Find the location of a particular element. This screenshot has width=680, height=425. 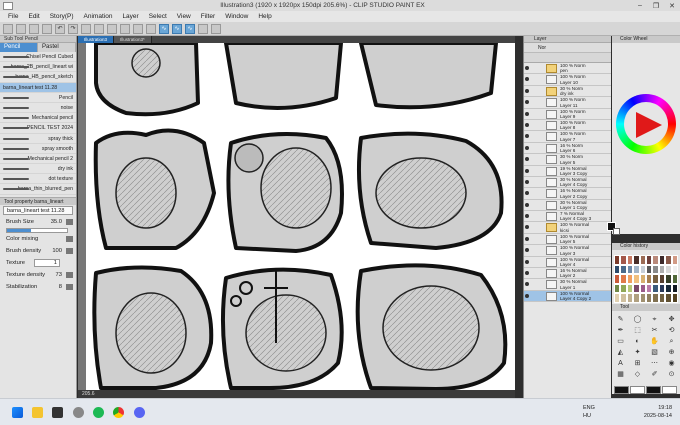

chrome-icon is located at coordinates (118, 412).